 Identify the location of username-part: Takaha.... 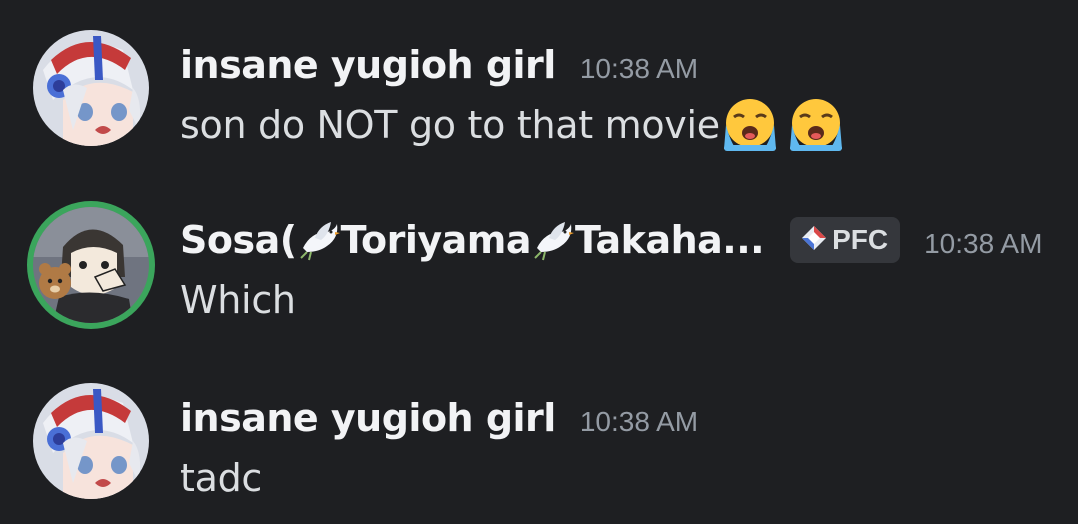
(670, 240).